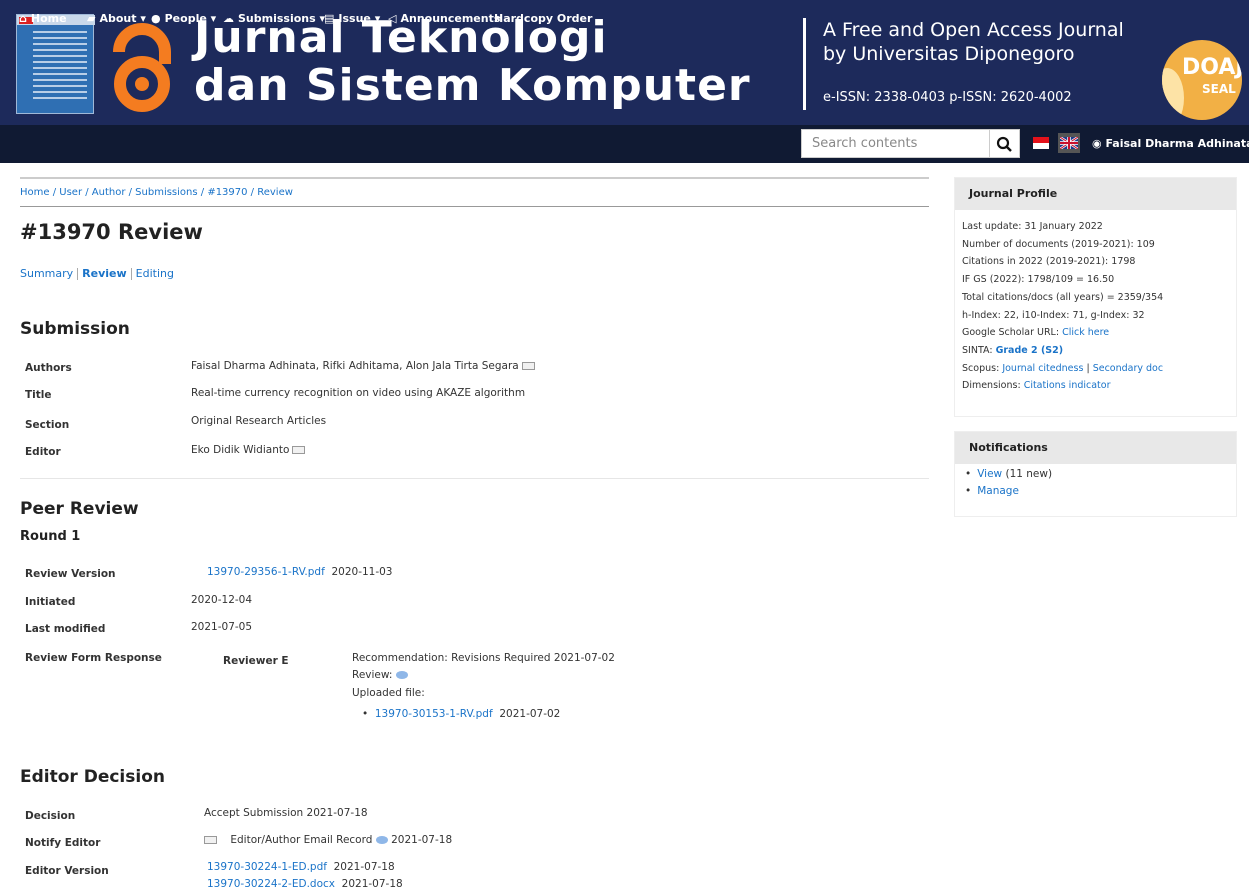  What do you see at coordinates (1128, 368) in the screenshot?
I see `scopus-secondary-link: Secondary doc` at bounding box center [1128, 368].